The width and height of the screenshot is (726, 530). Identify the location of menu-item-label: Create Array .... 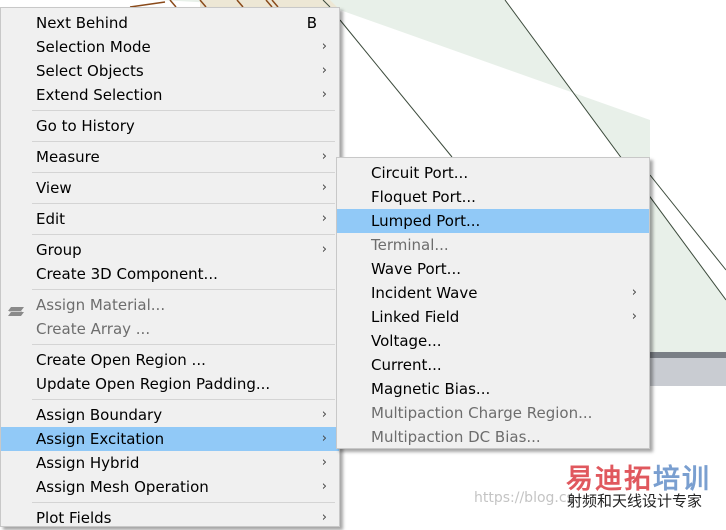
(93, 329).